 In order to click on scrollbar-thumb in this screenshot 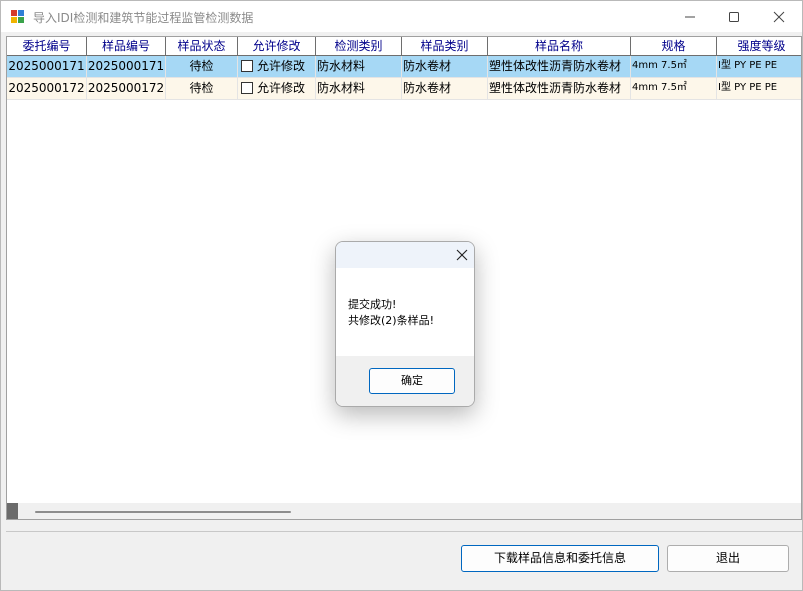, I will do `click(163, 512)`.